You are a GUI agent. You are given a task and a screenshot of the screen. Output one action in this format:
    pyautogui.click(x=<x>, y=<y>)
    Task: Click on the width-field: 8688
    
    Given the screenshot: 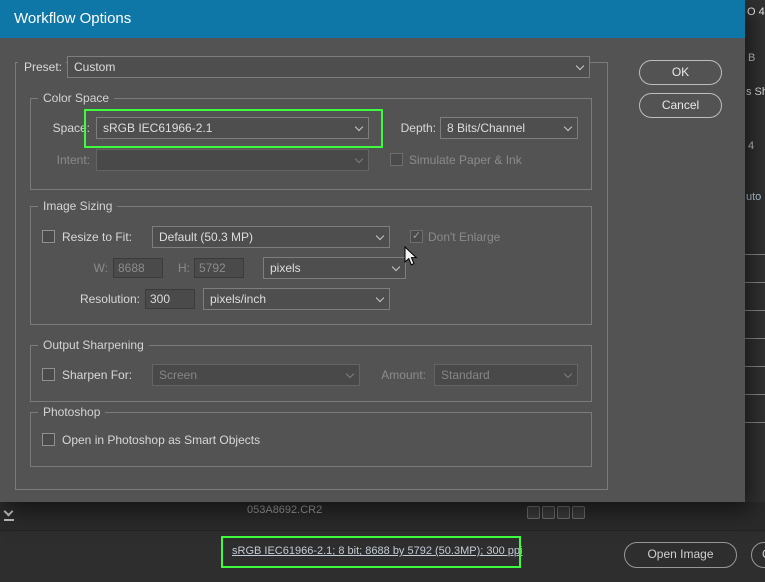 What is the action you would take?
    pyautogui.click(x=138, y=268)
    